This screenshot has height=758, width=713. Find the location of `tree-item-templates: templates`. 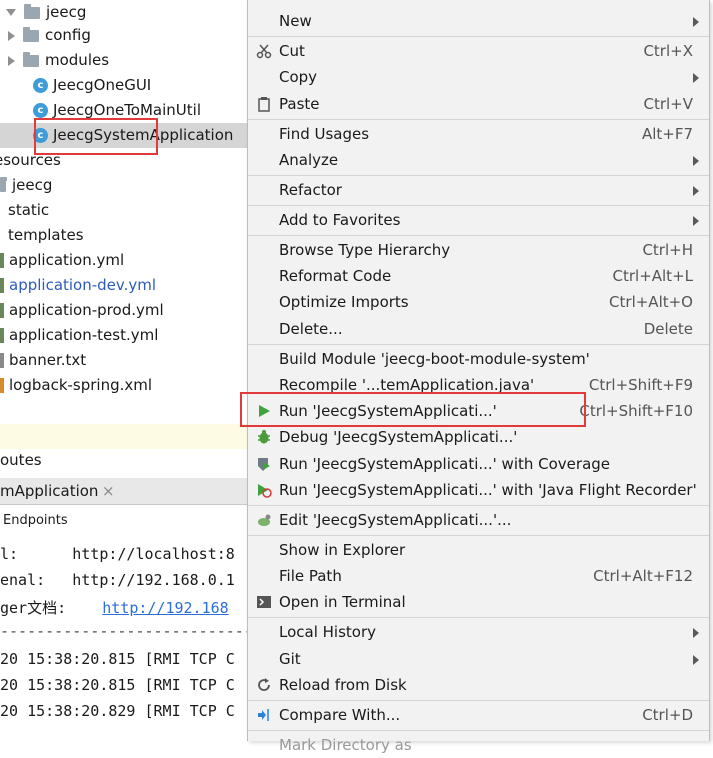

tree-item-templates: templates is located at coordinates (46, 235).